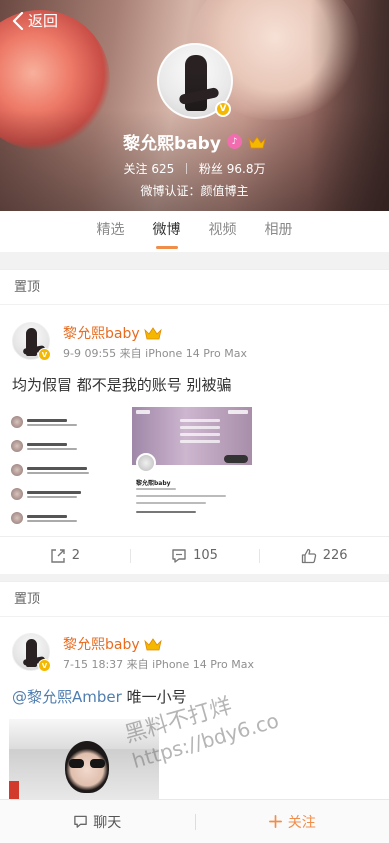 The height and width of the screenshot is (843, 389). What do you see at coordinates (167, 231) in the screenshot?
I see `tab-weibo: 微博` at bounding box center [167, 231].